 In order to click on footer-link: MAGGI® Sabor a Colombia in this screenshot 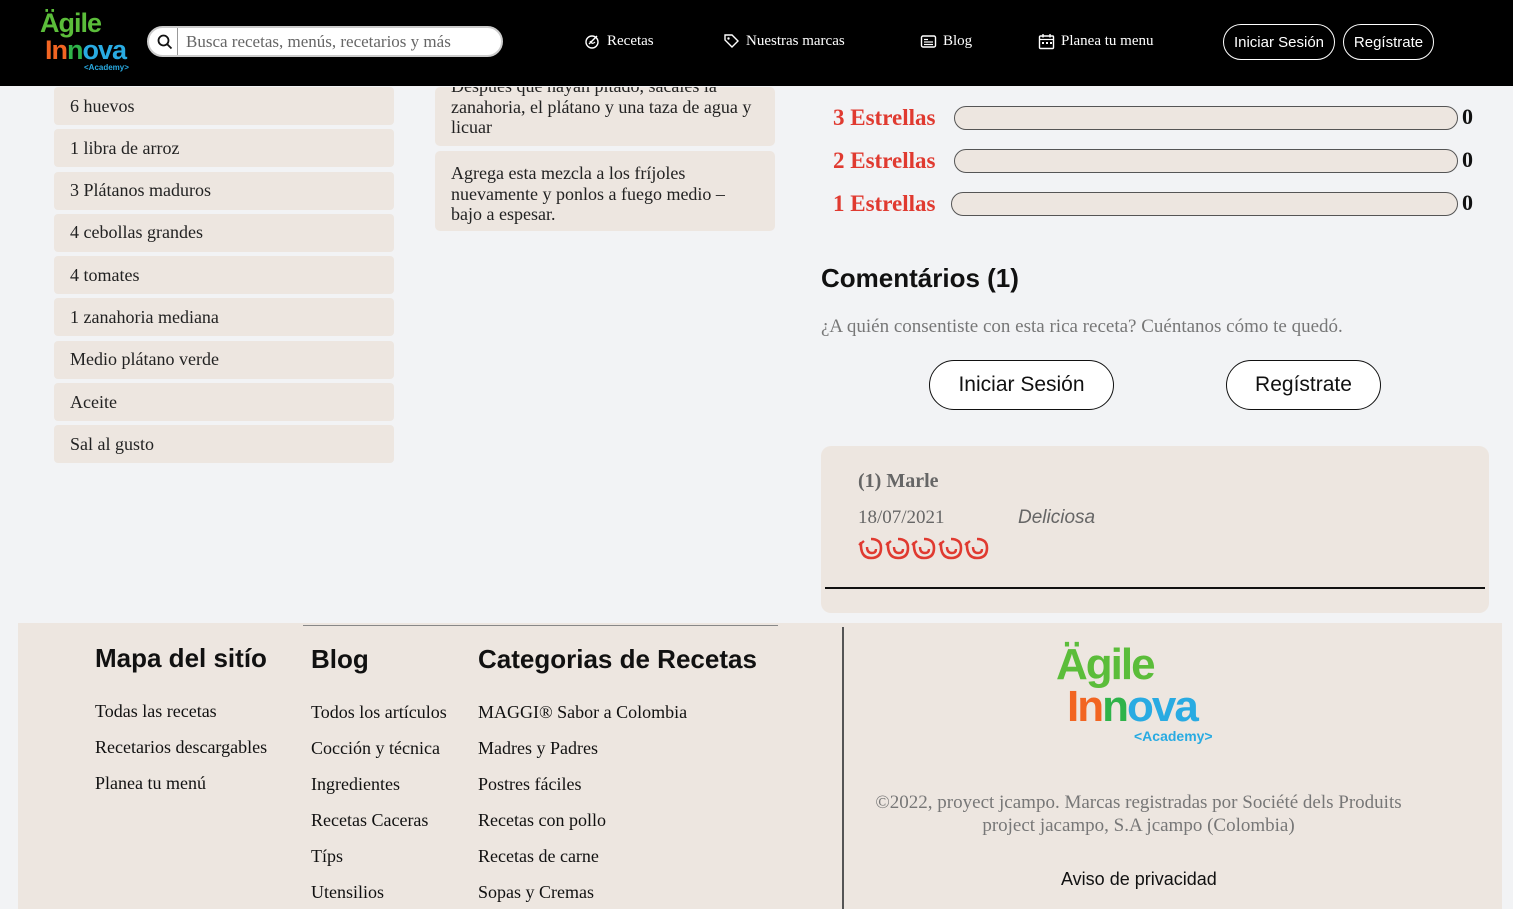, I will do `click(582, 712)`.